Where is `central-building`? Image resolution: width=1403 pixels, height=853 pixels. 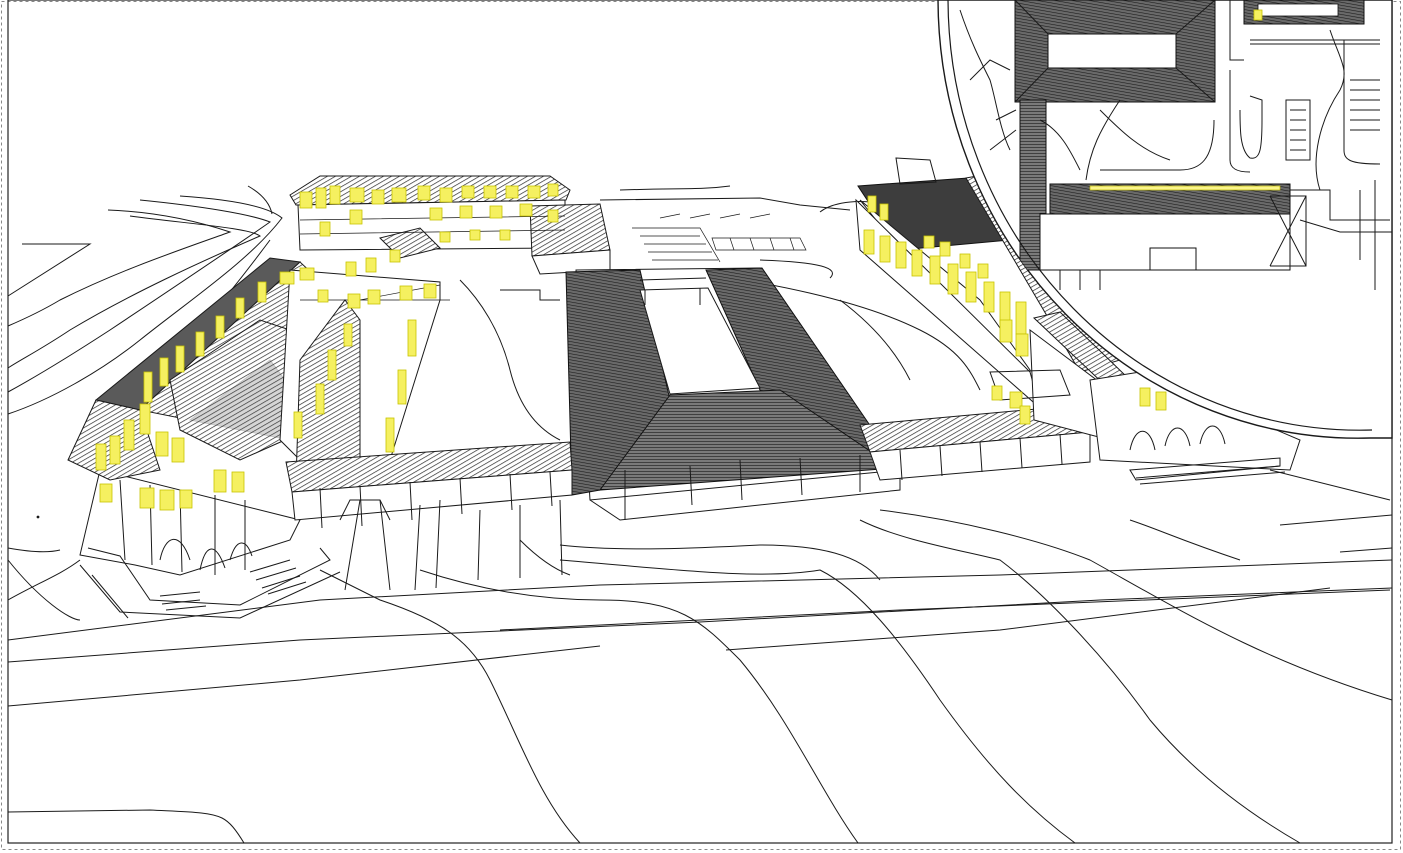
central-building is located at coordinates (733, 394).